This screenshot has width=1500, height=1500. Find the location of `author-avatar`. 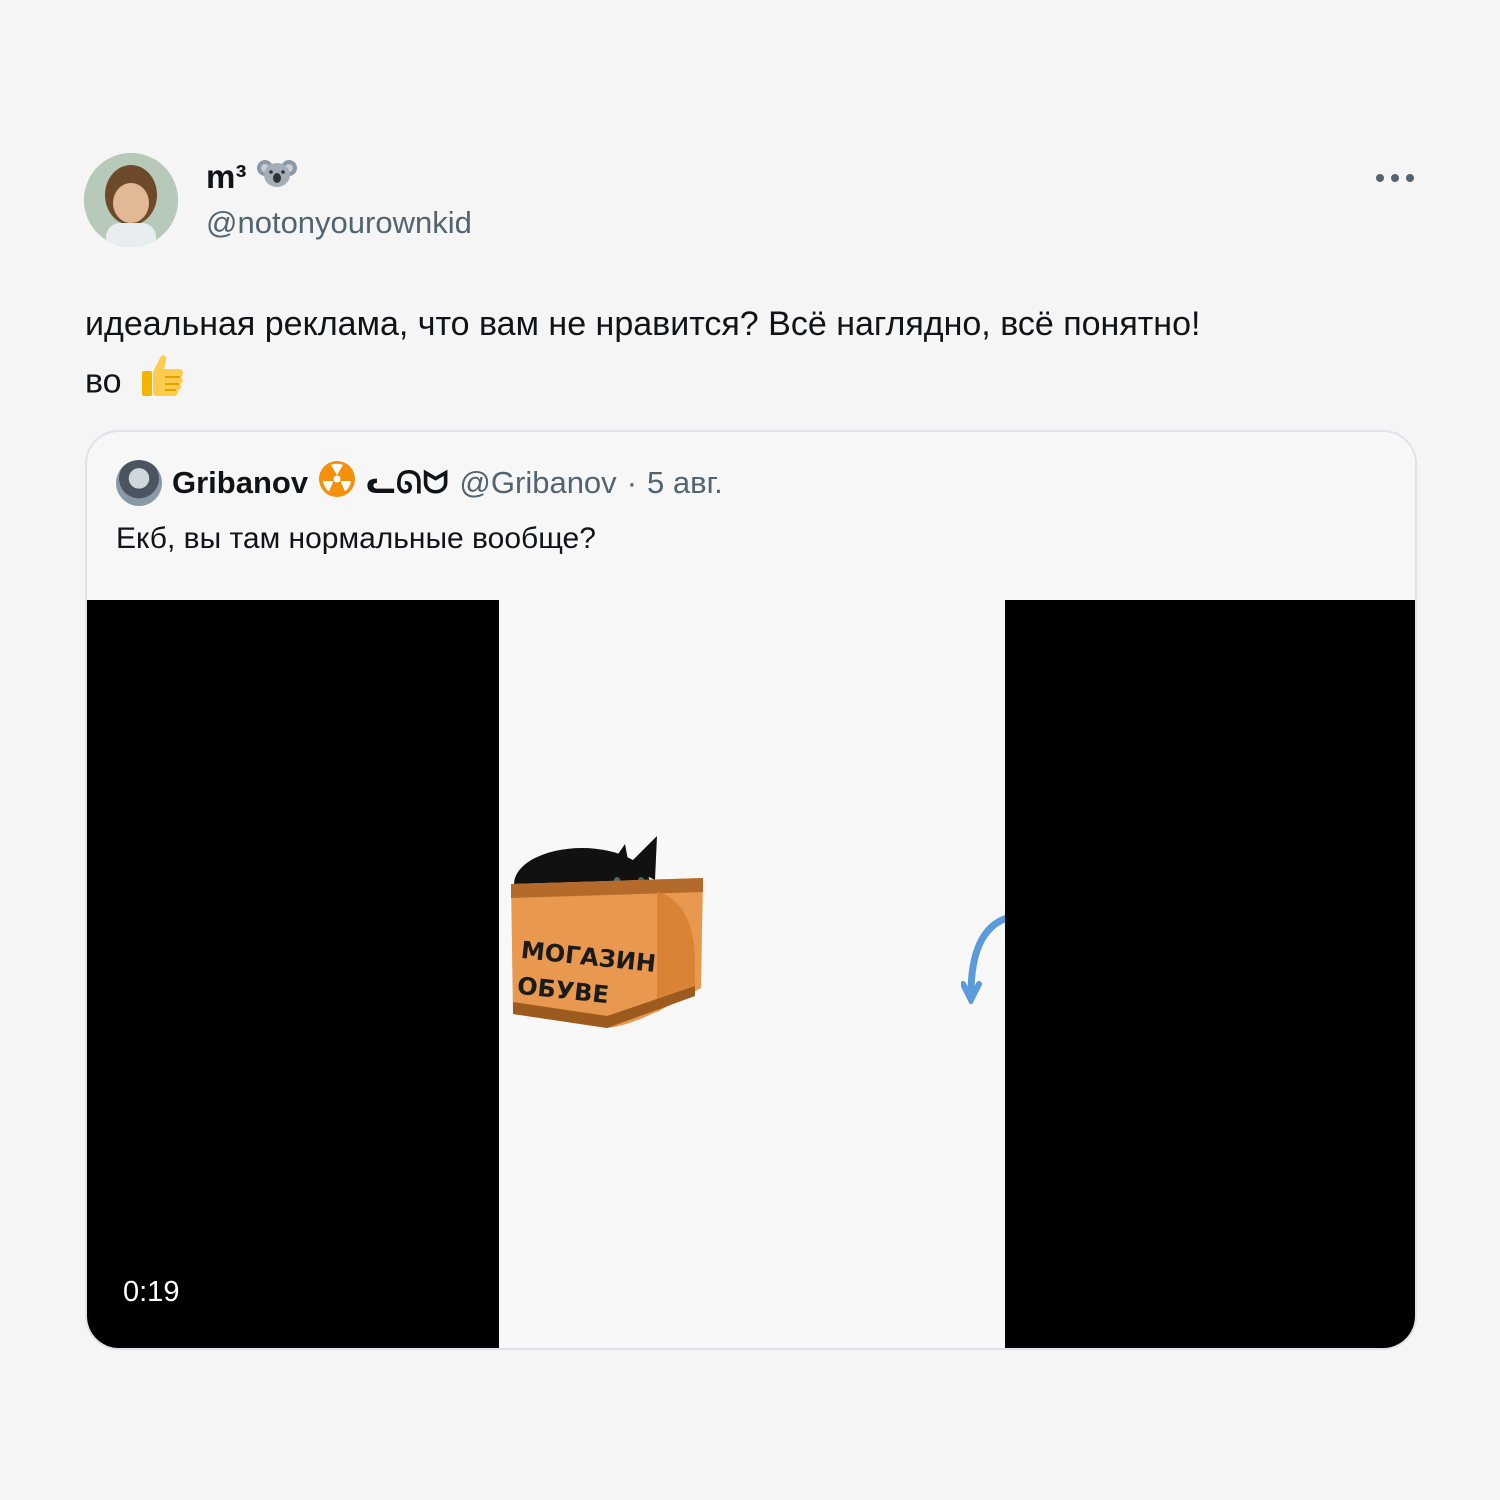

author-avatar is located at coordinates (131, 200).